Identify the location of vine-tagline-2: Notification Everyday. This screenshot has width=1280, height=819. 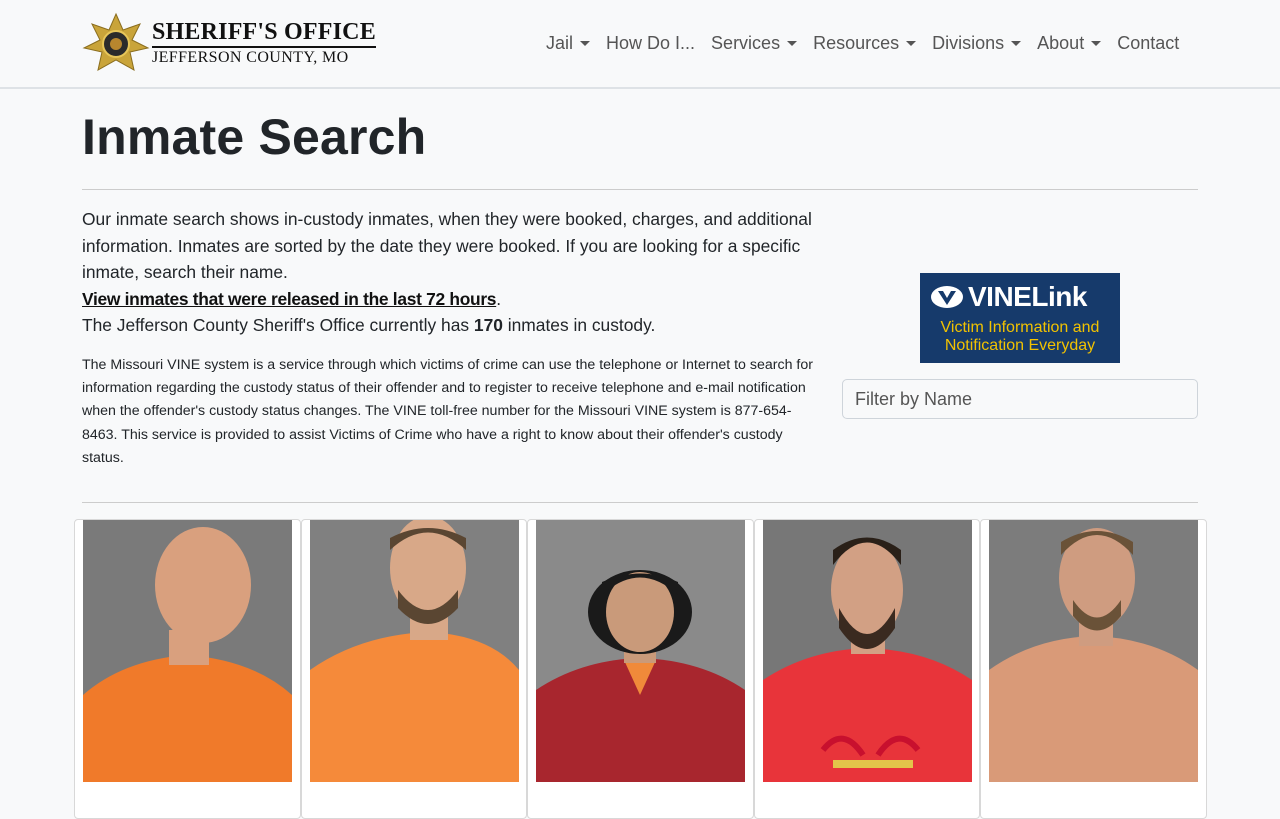
(1020, 345).